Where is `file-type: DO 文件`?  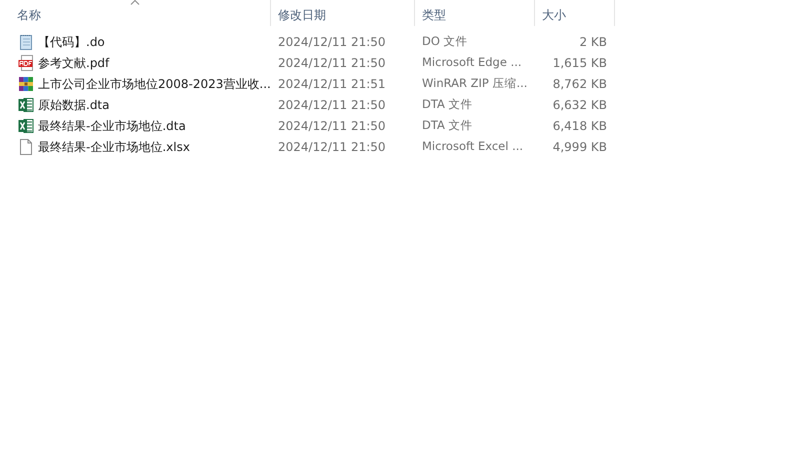
file-type: DO 文件 is located at coordinates (445, 41).